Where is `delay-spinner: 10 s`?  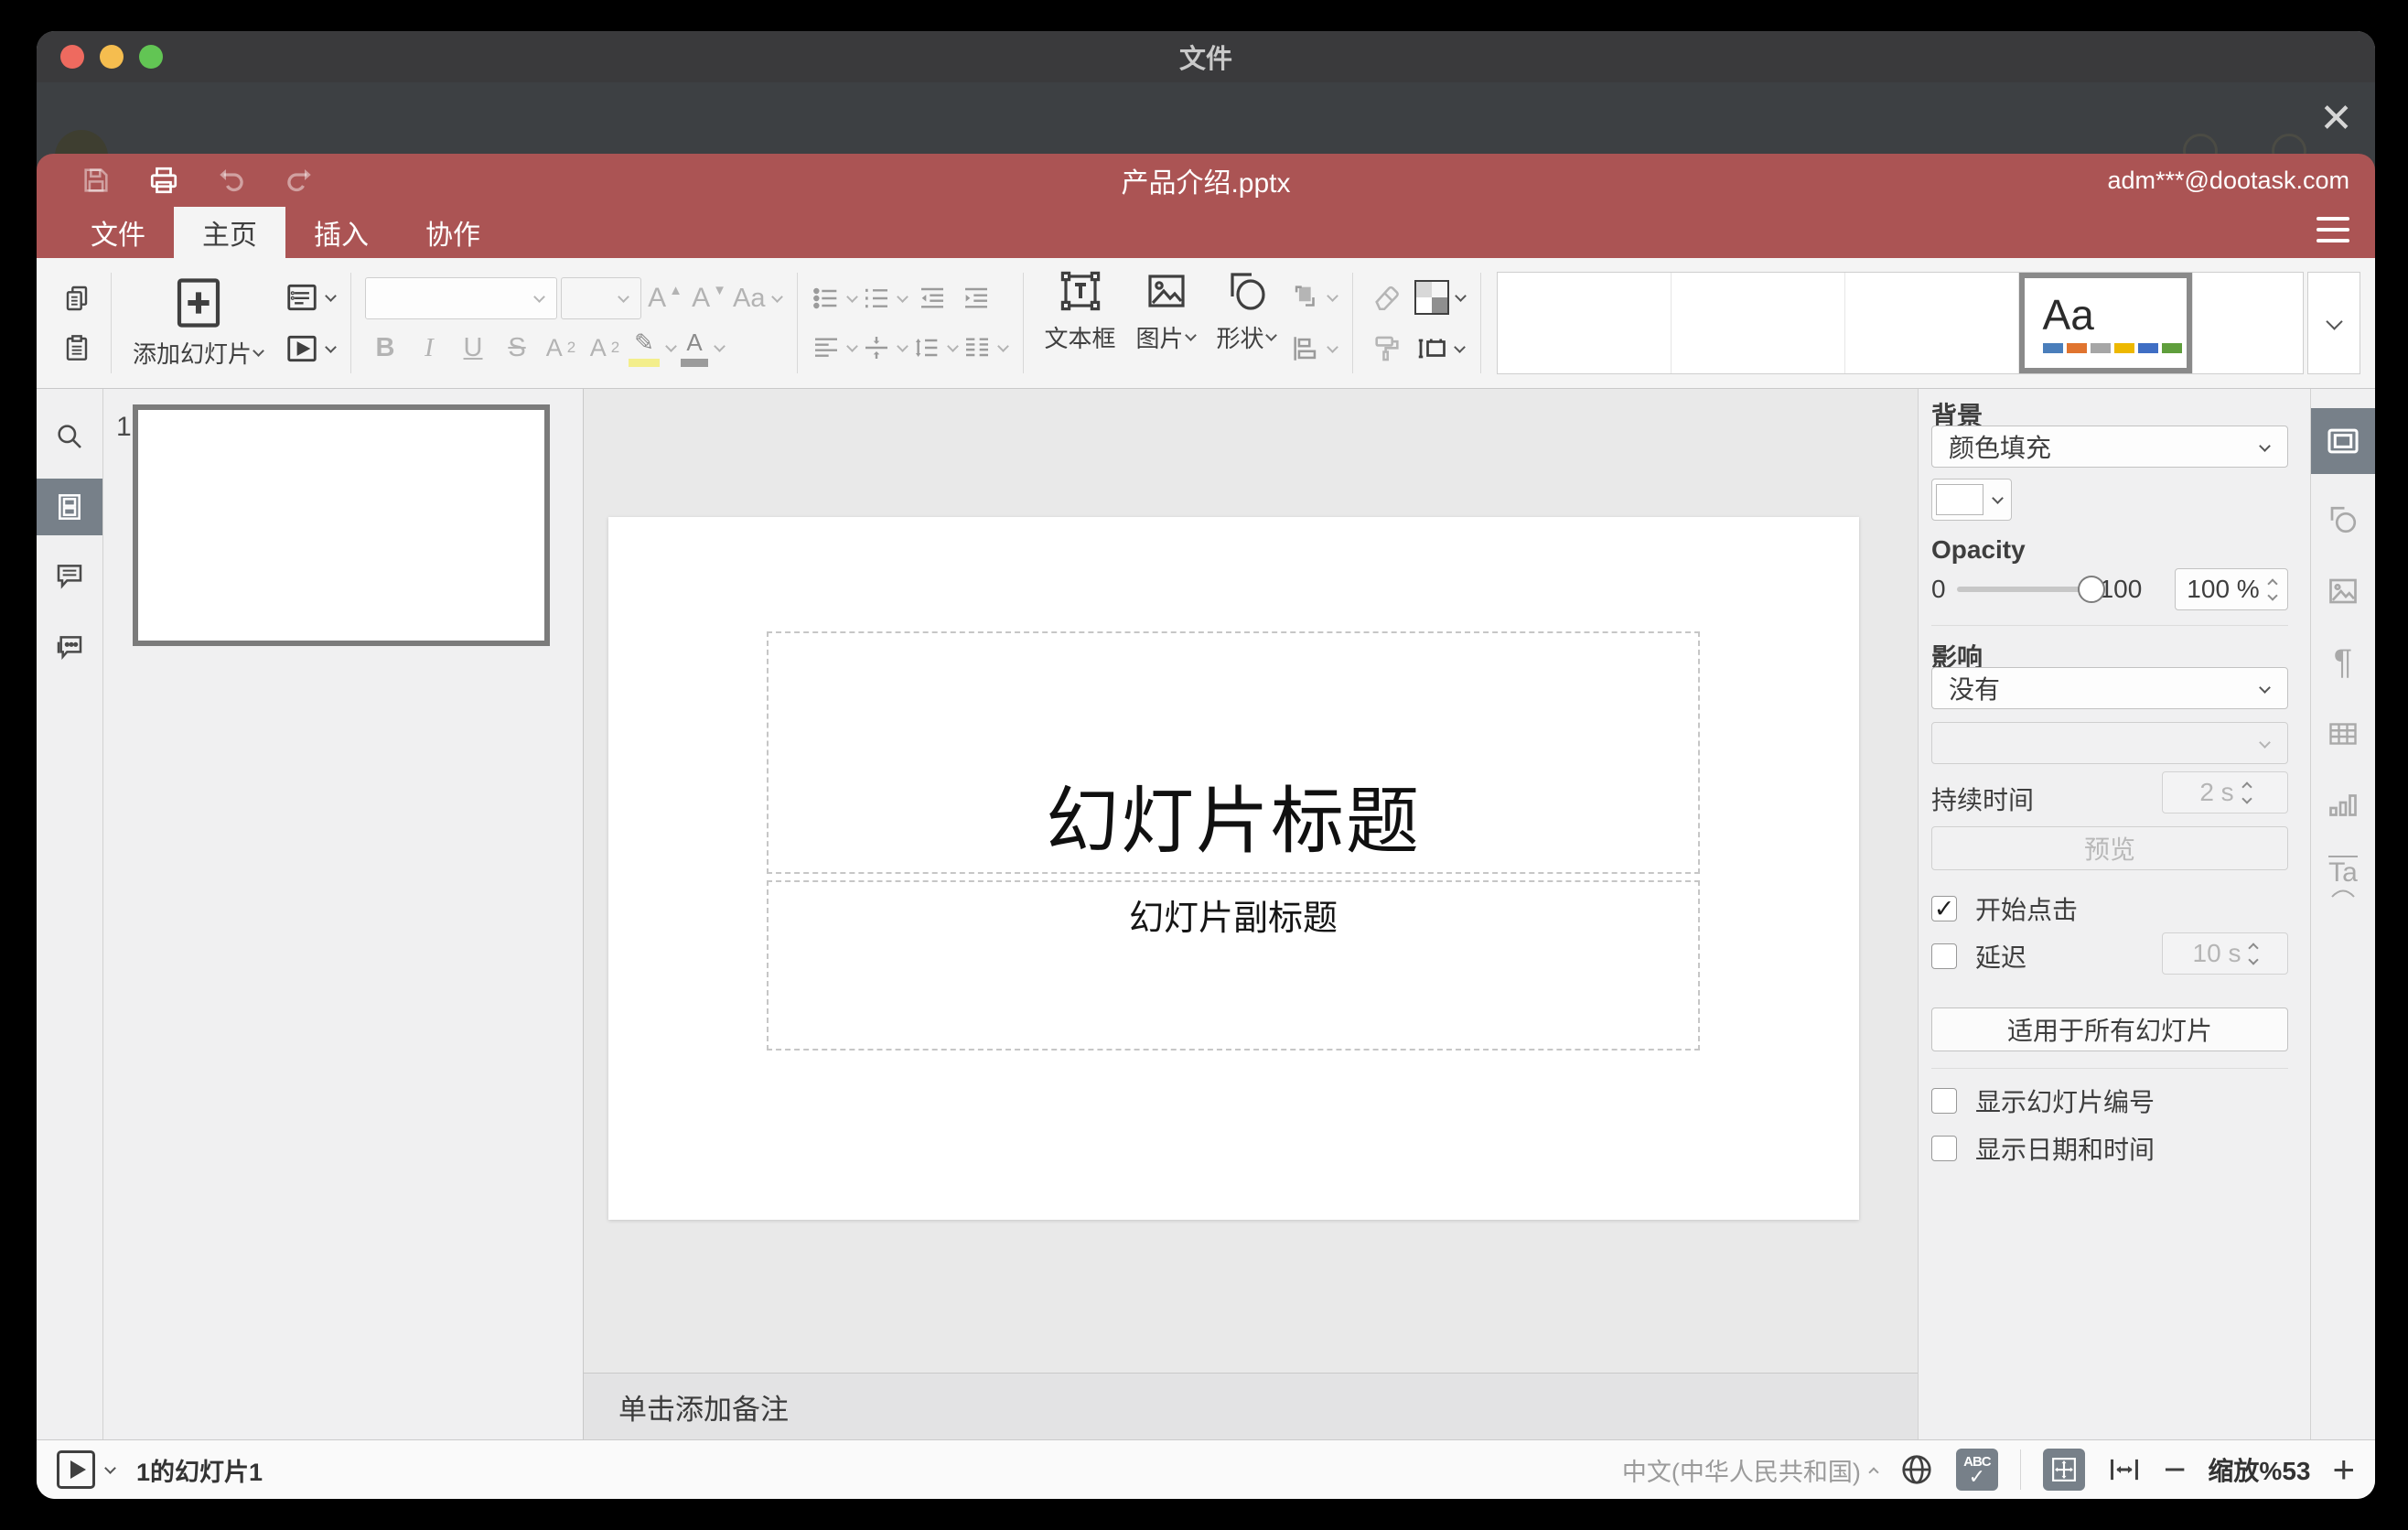 delay-spinner: 10 s is located at coordinates (2225, 953).